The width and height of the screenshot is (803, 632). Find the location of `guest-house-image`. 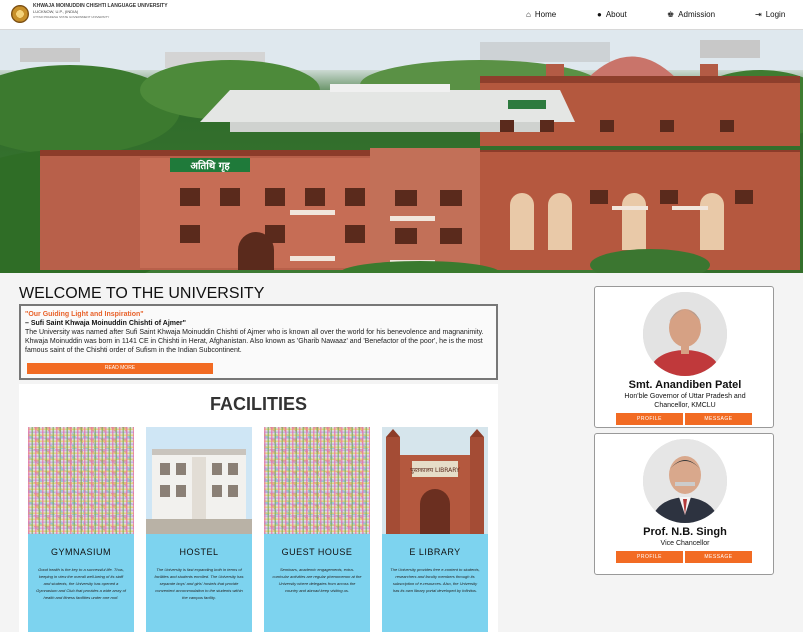

guest-house-image is located at coordinates (317, 480).